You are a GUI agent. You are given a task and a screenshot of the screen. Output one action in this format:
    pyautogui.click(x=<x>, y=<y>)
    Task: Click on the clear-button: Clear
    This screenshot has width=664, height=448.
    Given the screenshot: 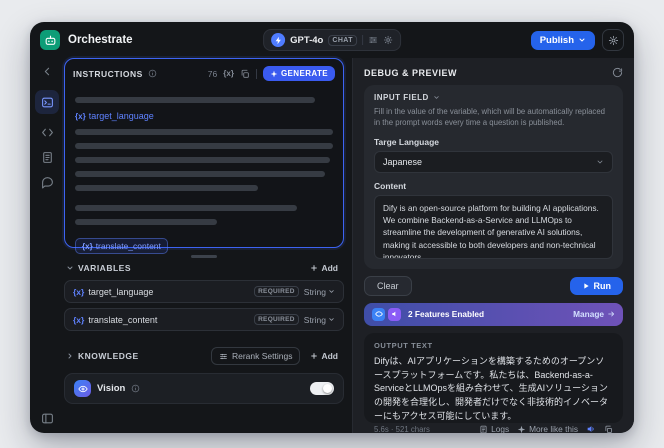 What is the action you would take?
    pyautogui.click(x=388, y=285)
    